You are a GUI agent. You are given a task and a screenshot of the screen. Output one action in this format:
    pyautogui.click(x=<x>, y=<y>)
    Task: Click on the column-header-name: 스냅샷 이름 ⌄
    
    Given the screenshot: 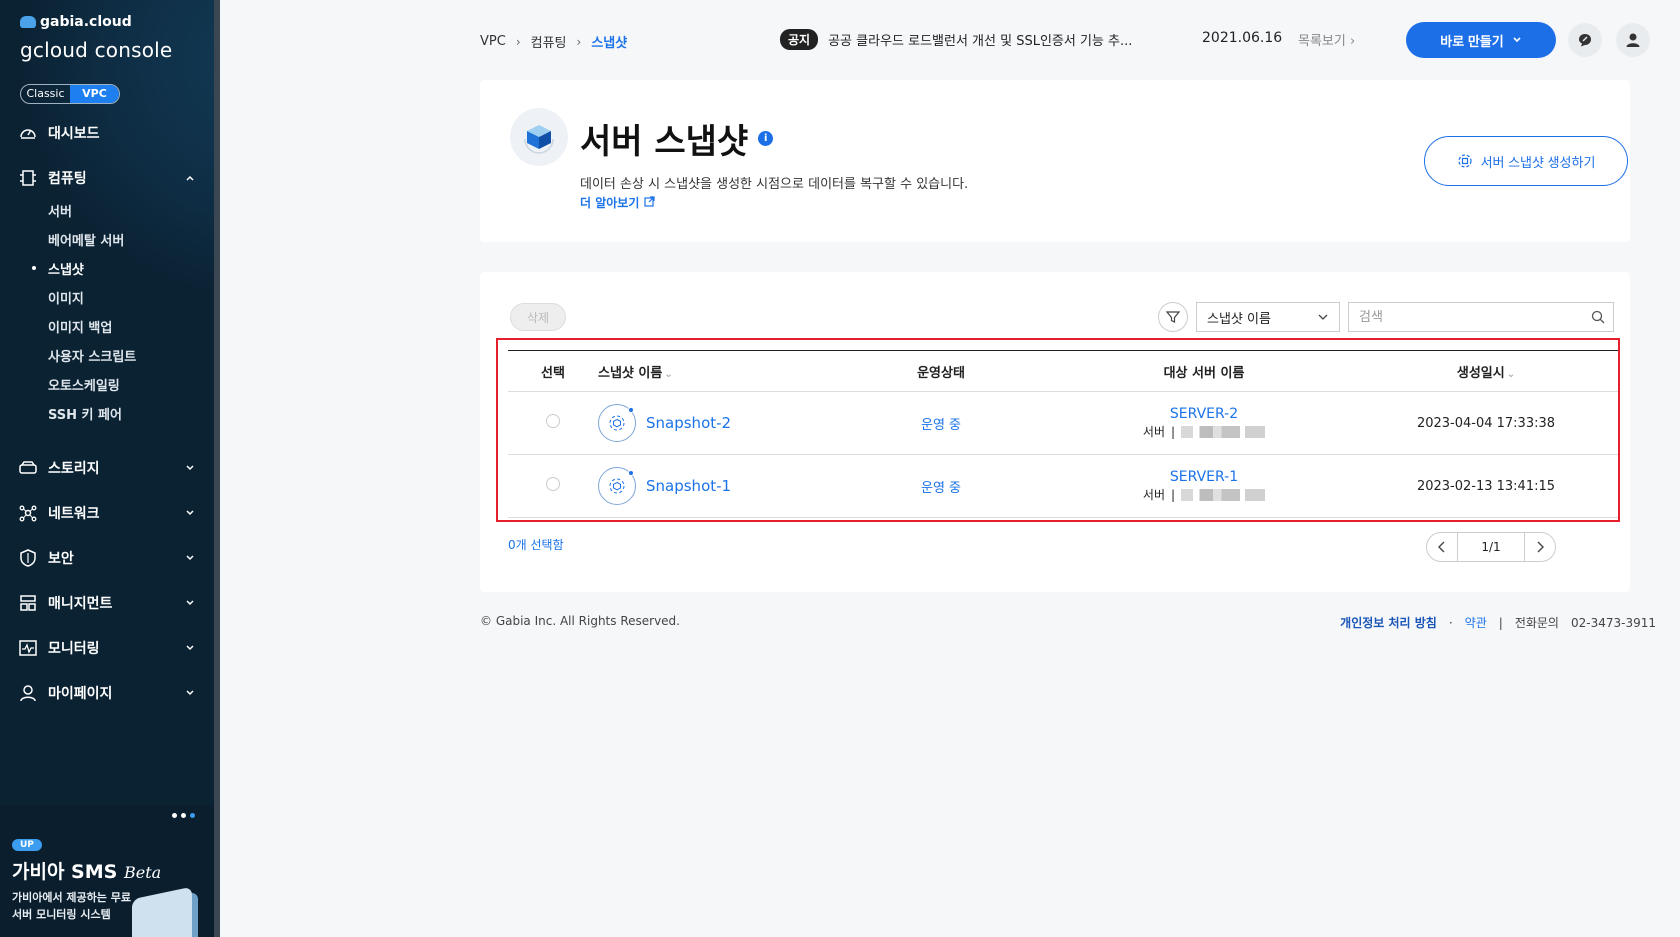 What is the action you would take?
    pyautogui.click(x=713, y=371)
    